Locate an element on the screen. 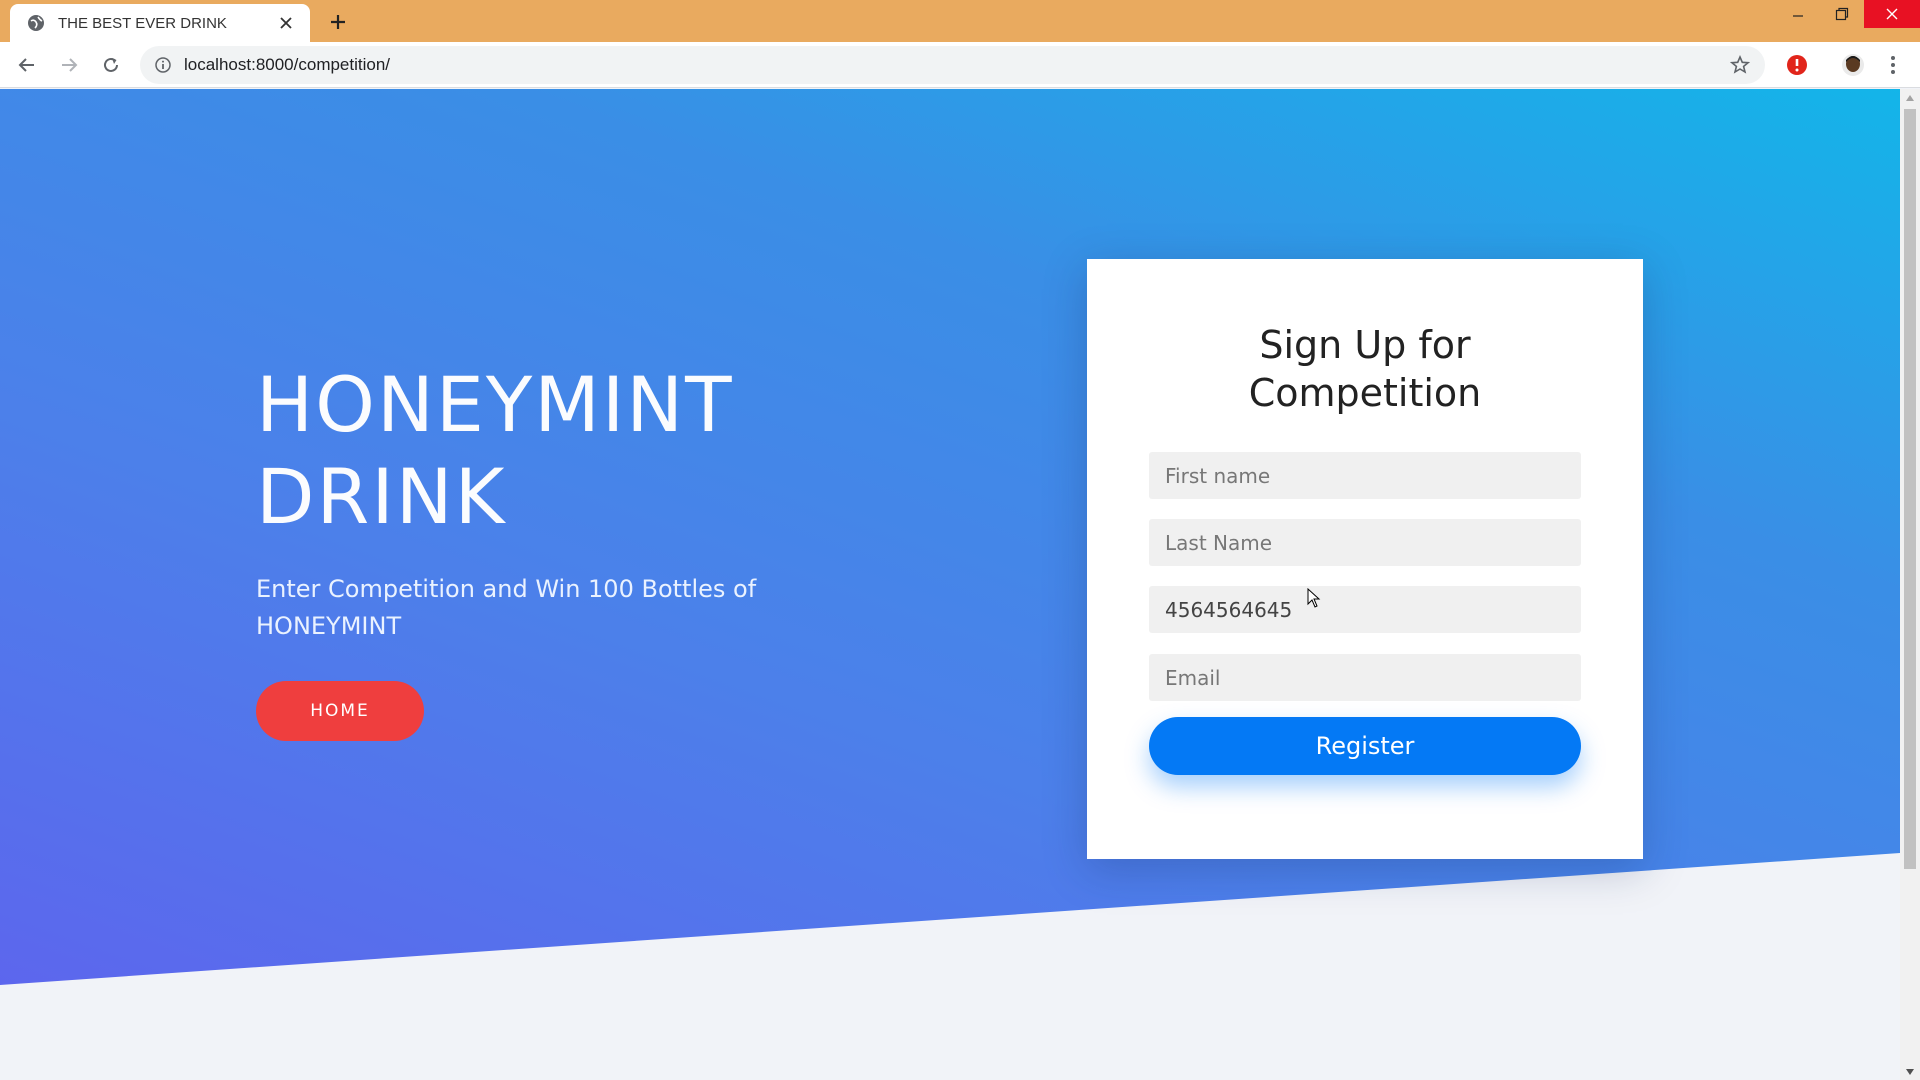 This screenshot has height=1080, width=1920. hero-title-line2: DRINK is located at coordinates (381, 496).